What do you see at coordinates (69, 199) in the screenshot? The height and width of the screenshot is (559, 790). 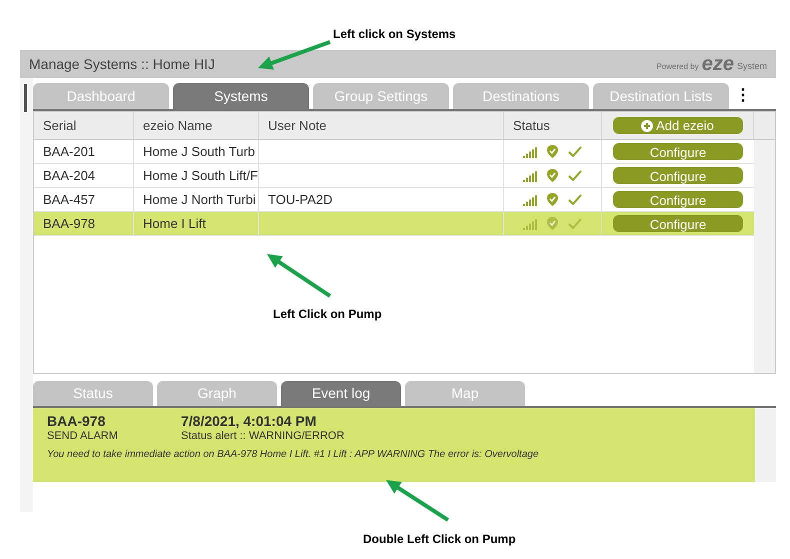 I see `serial-cell-text: BAA-457` at bounding box center [69, 199].